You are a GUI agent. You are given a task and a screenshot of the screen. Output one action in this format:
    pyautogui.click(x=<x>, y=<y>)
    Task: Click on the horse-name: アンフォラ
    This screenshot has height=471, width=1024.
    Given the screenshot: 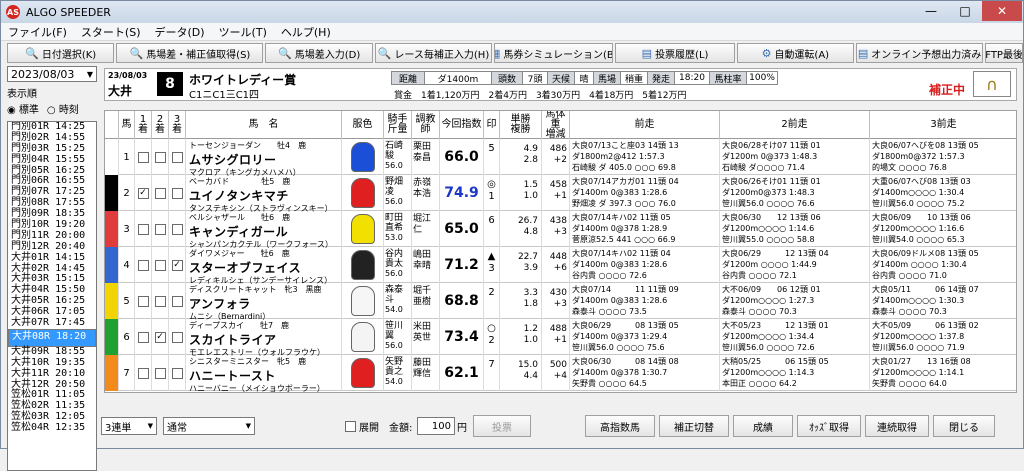 What is the action you would take?
    pyautogui.click(x=263, y=303)
    